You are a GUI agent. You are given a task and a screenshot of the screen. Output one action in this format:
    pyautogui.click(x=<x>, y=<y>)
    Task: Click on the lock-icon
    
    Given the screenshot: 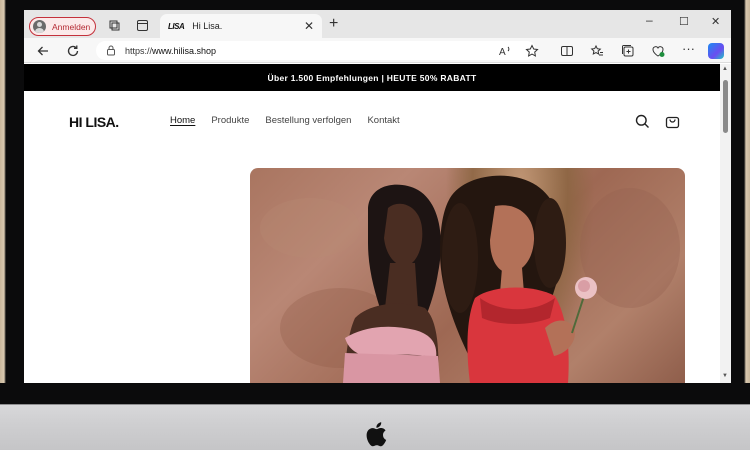 What is the action you would take?
    pyautogui.click(x=111, y=50)
    